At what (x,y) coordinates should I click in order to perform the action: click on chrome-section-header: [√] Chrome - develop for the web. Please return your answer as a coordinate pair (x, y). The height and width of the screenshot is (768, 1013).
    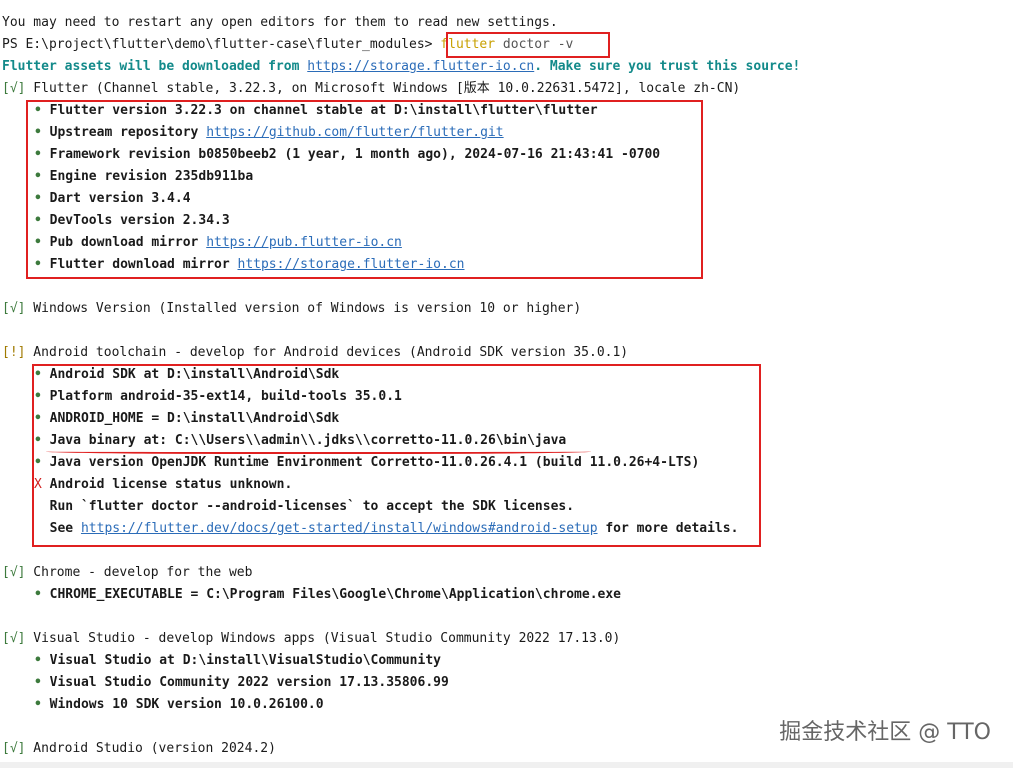
    Looking at the image, I should click on (127, 572).